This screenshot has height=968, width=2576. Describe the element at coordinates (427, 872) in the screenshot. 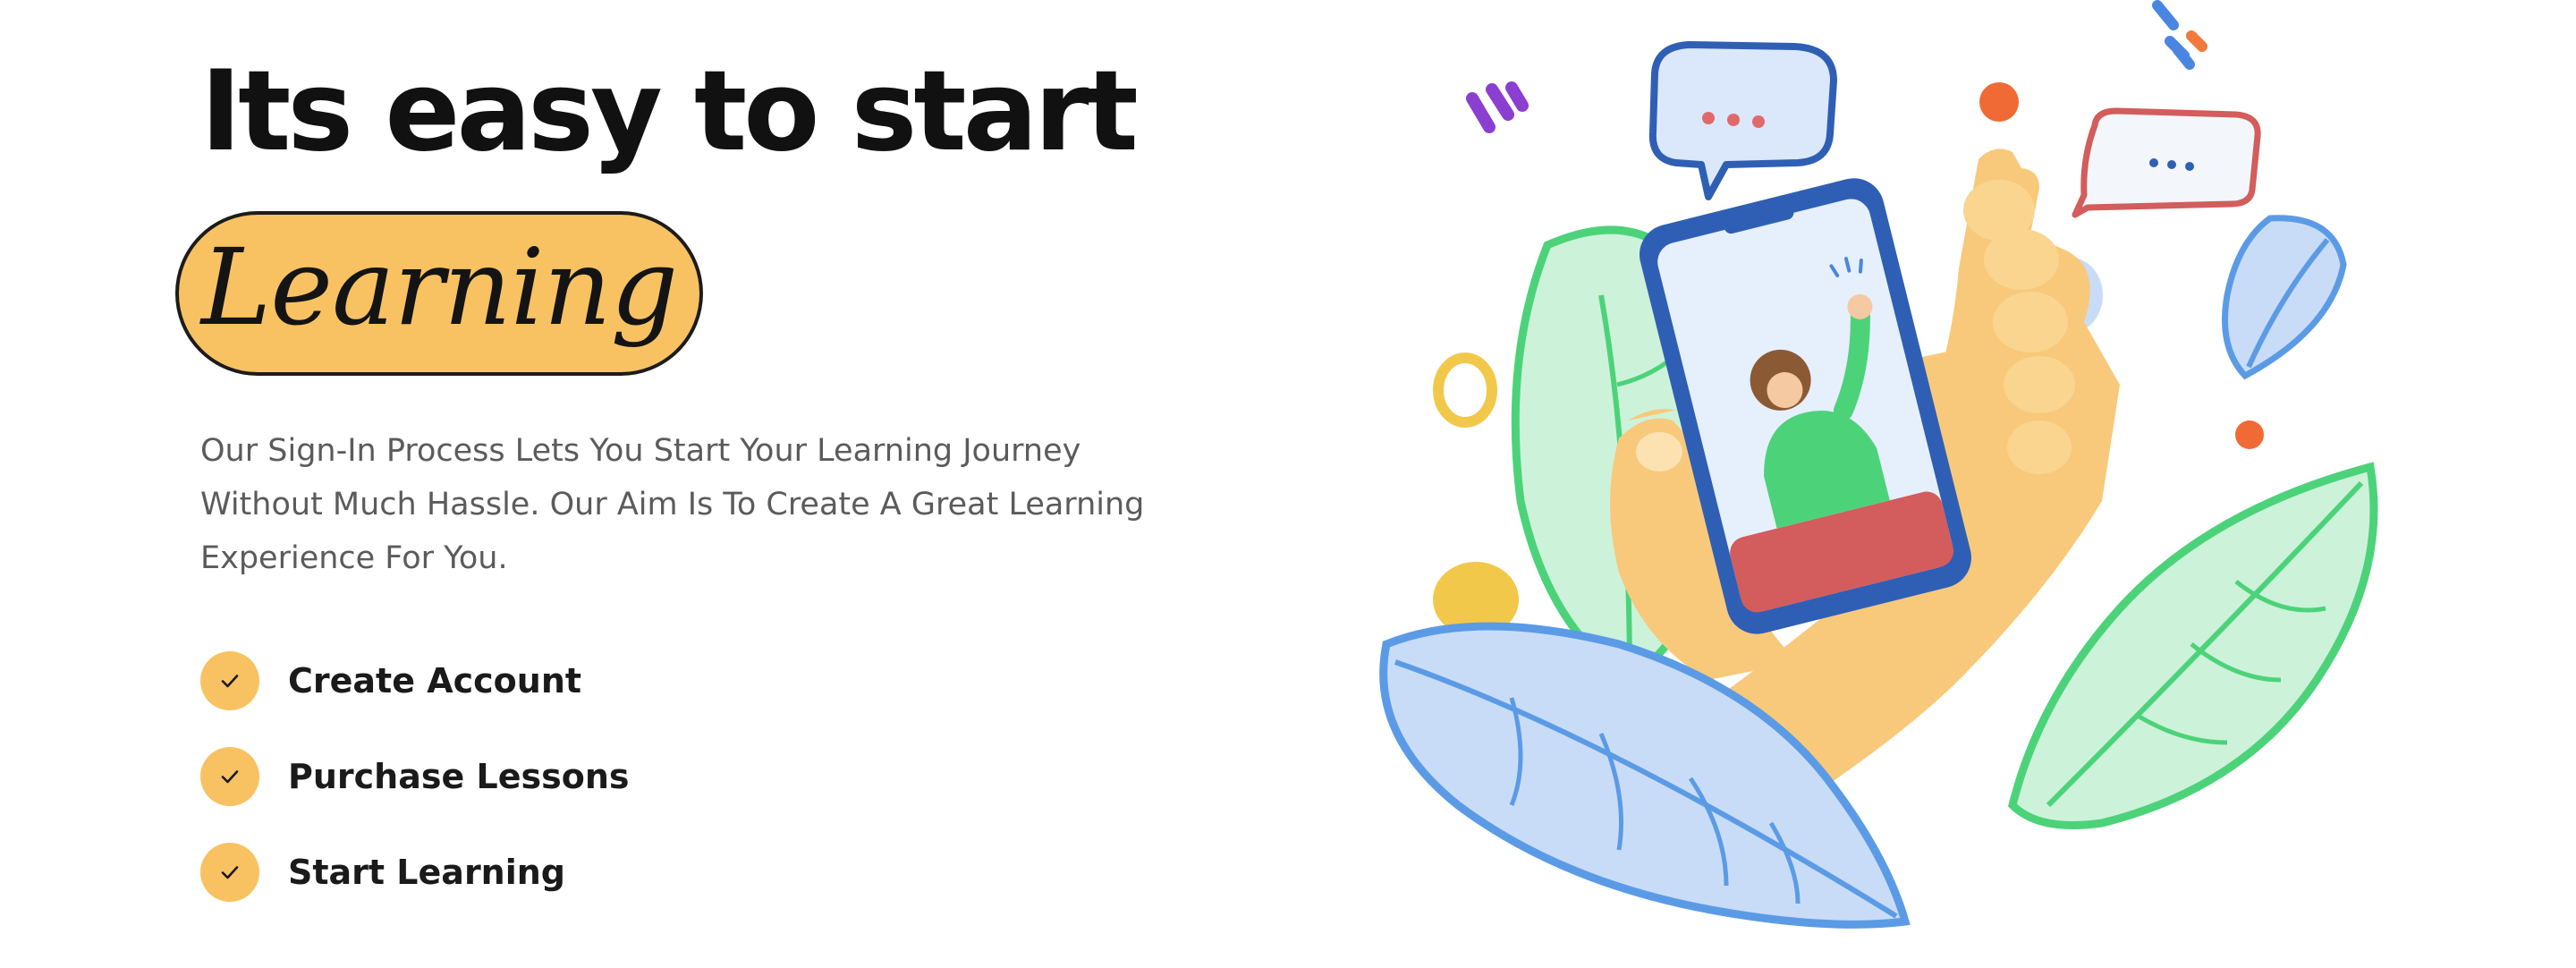

I see `step-label: Start Learning` at that location.